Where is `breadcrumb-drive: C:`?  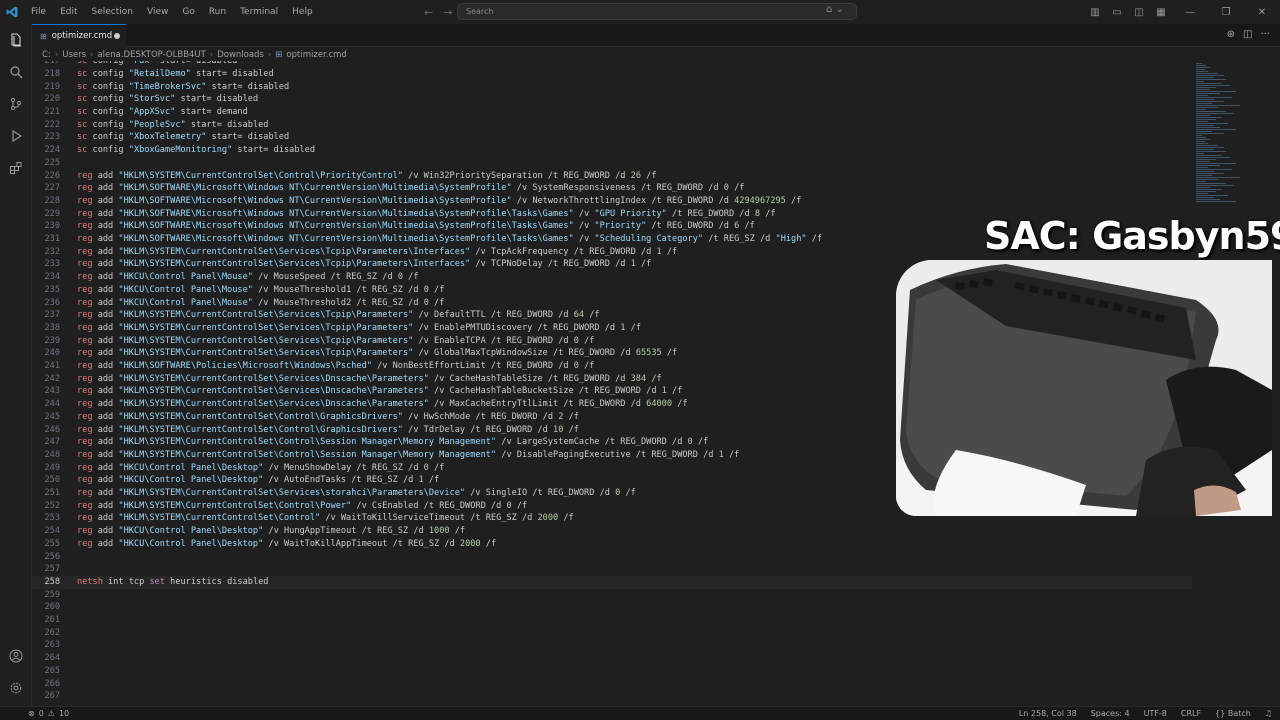
breadcrumb-drive: C: is located at coordinates (46, 55).